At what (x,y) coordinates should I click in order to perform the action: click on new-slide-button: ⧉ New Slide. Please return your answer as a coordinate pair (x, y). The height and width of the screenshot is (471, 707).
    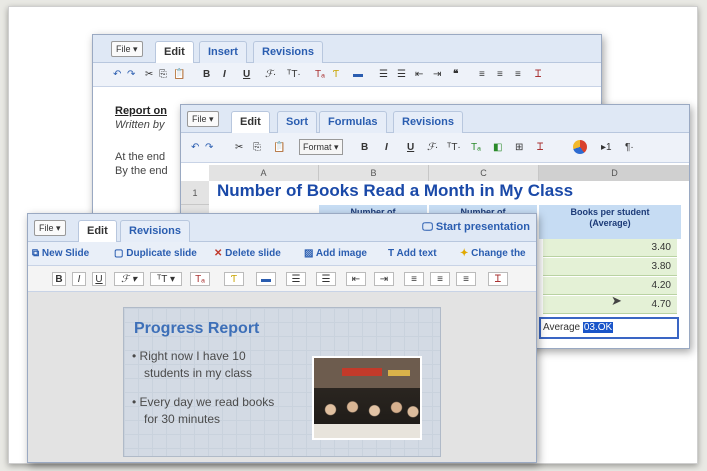
    Looking at the image, I should click on (60, 253).